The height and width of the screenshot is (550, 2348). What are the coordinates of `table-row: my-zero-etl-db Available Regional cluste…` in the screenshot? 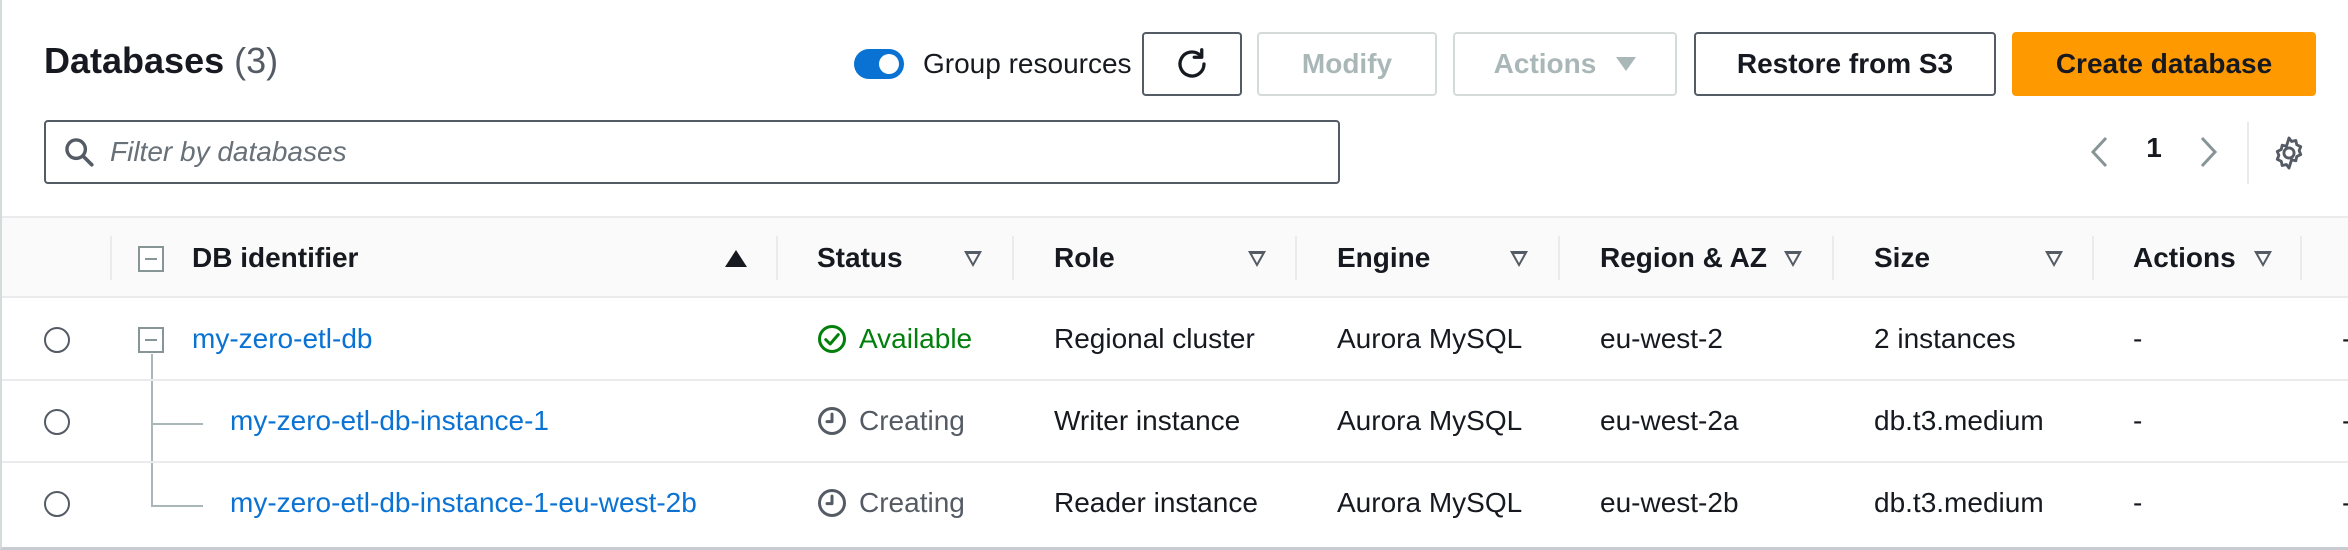 It's located at (1175, 340).